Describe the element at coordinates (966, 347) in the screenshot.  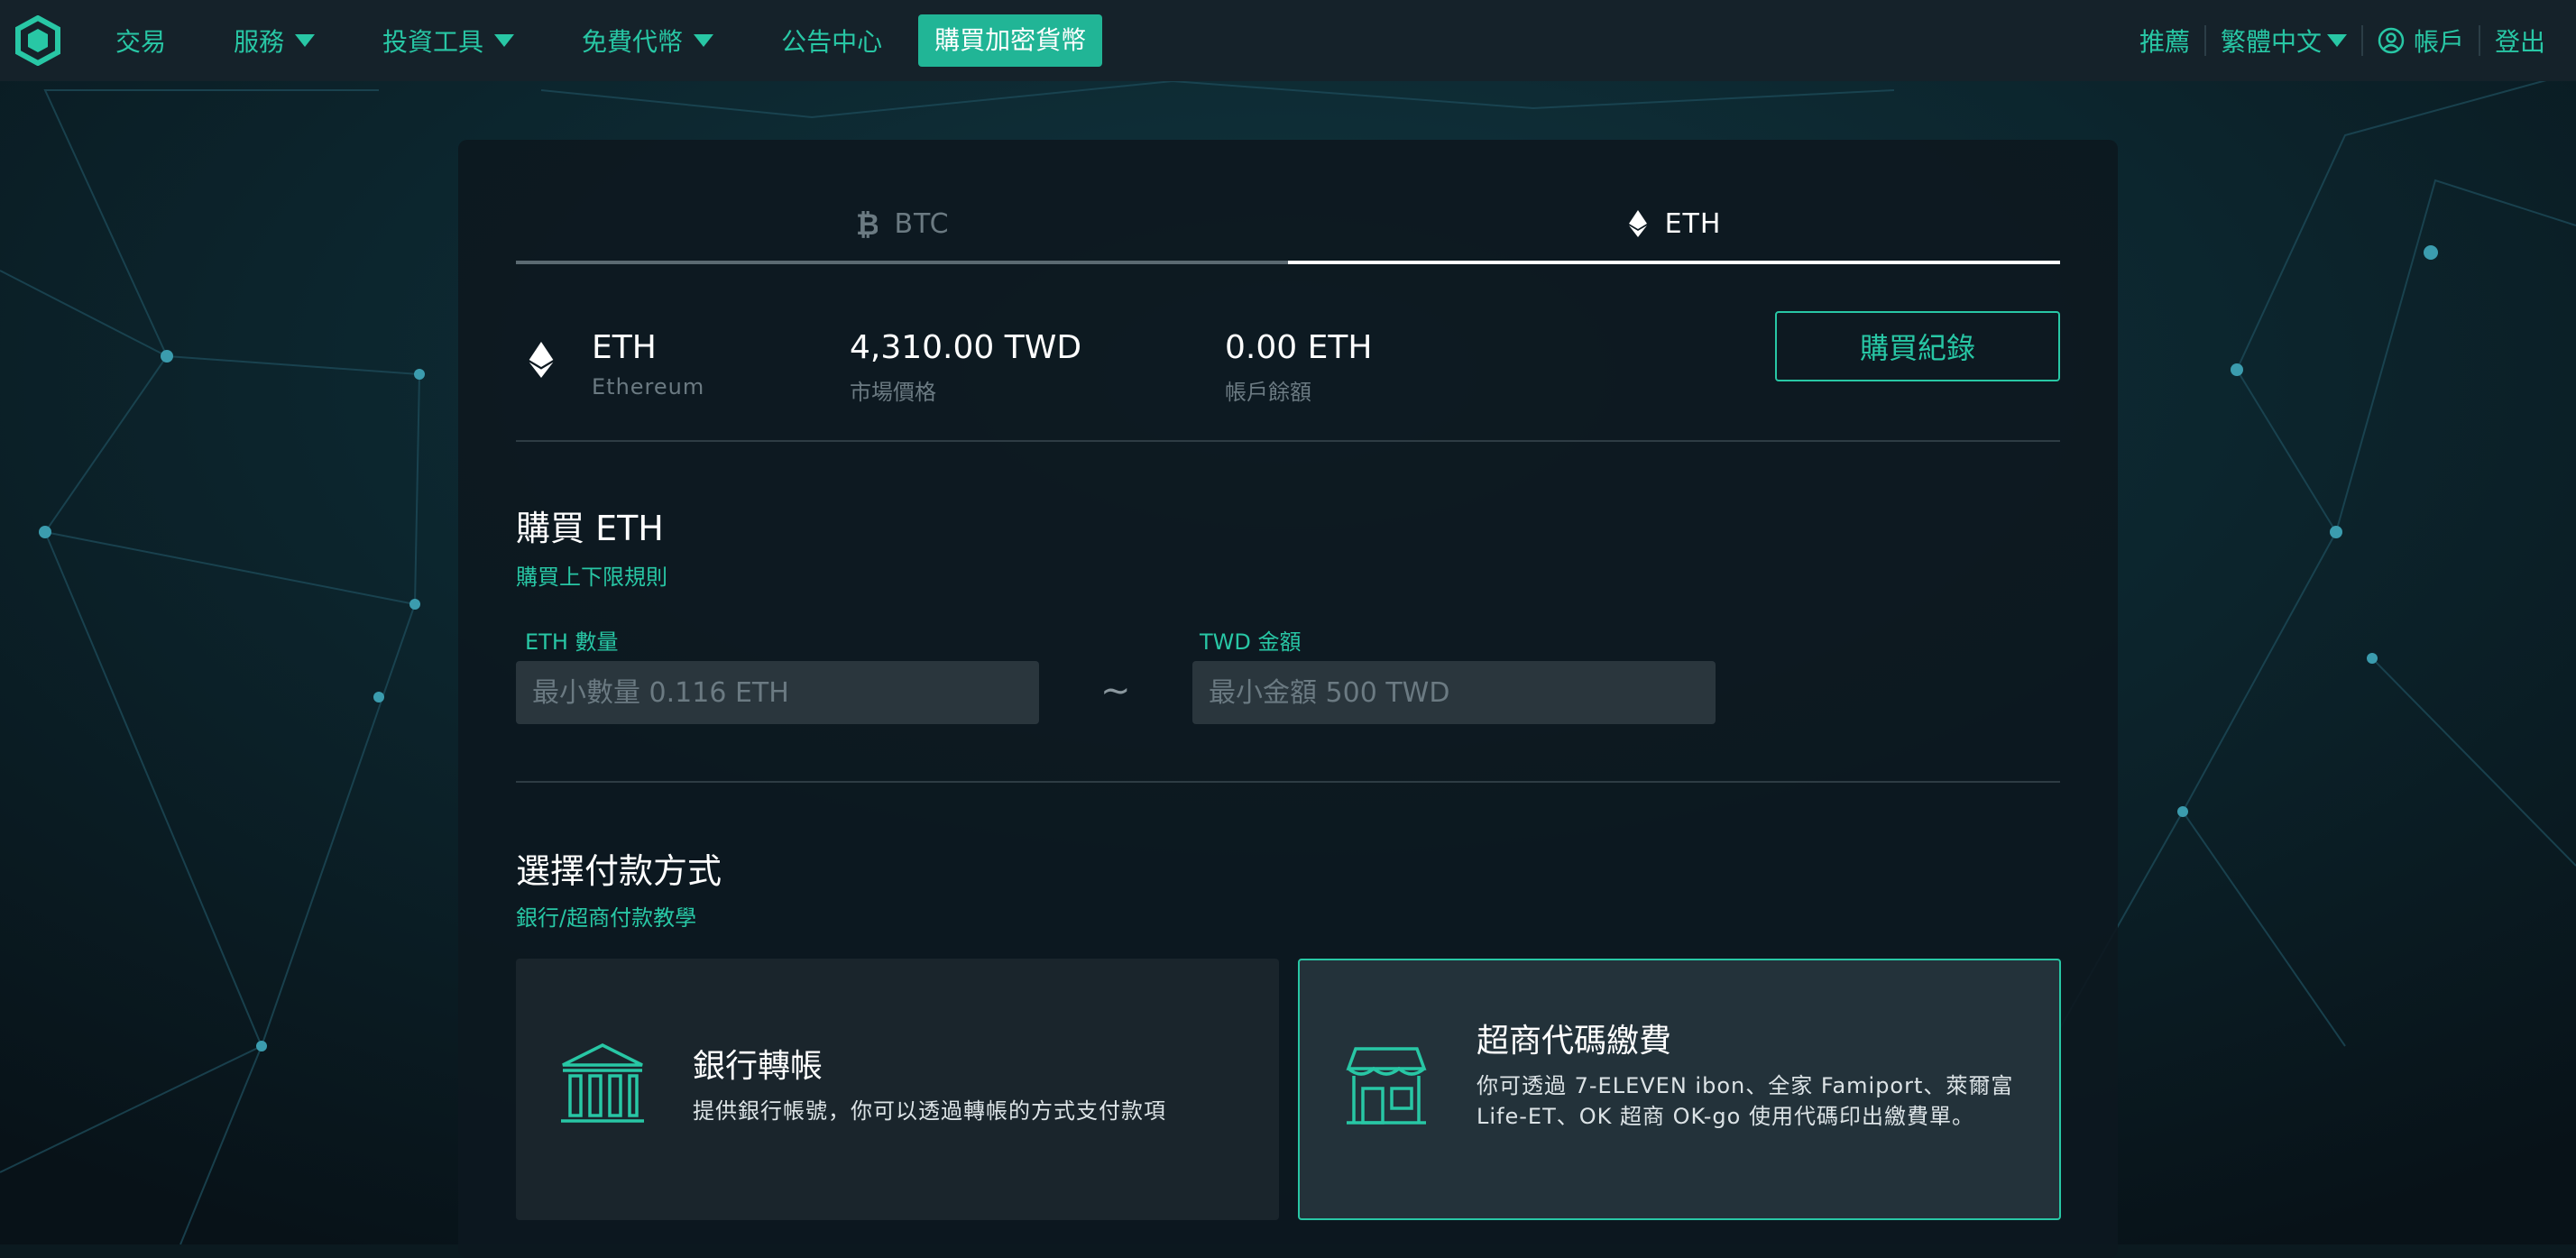
I see `market-price-value: 4,310.00 TWD` at that location.